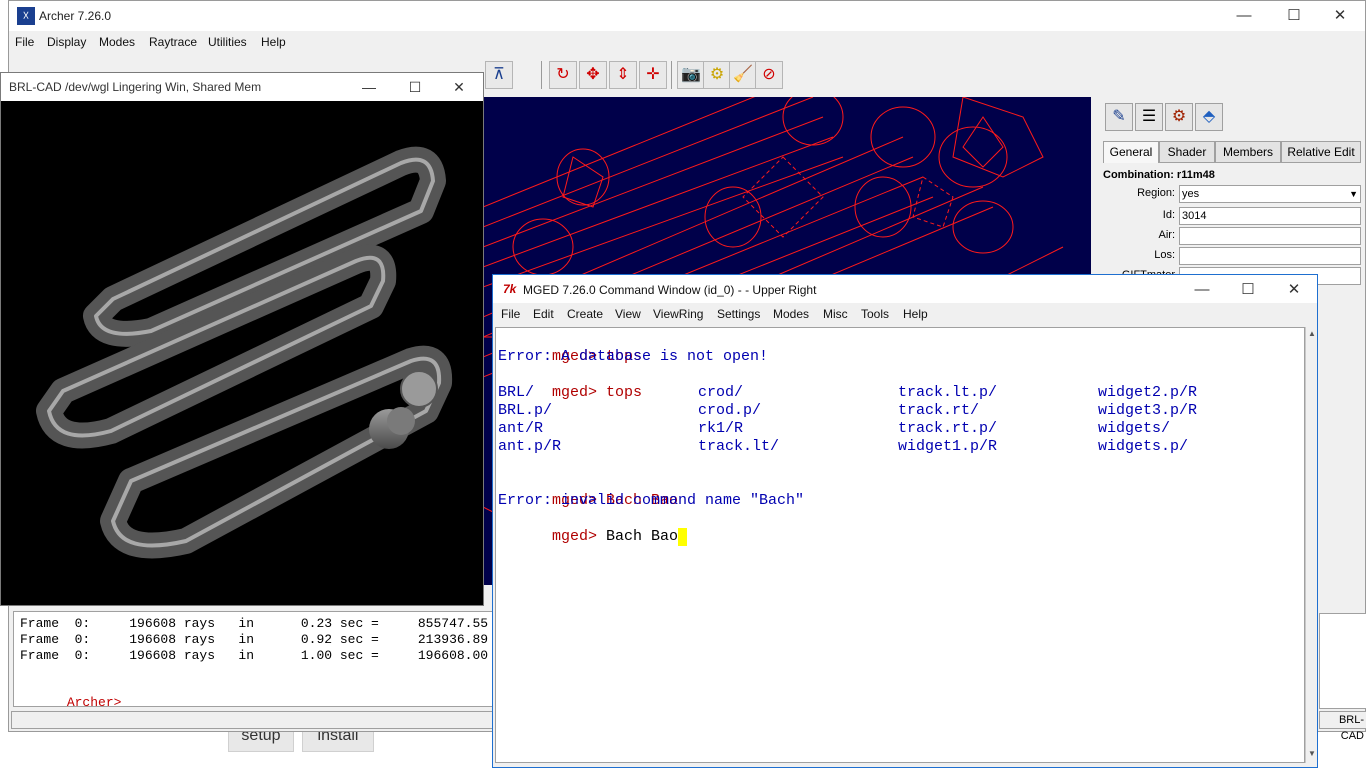 The height and width of the screenshot is (768, 1366). Describe the element at coordinates (1168, 215) in the screenshot. I see `id-label: Id:` at that location.